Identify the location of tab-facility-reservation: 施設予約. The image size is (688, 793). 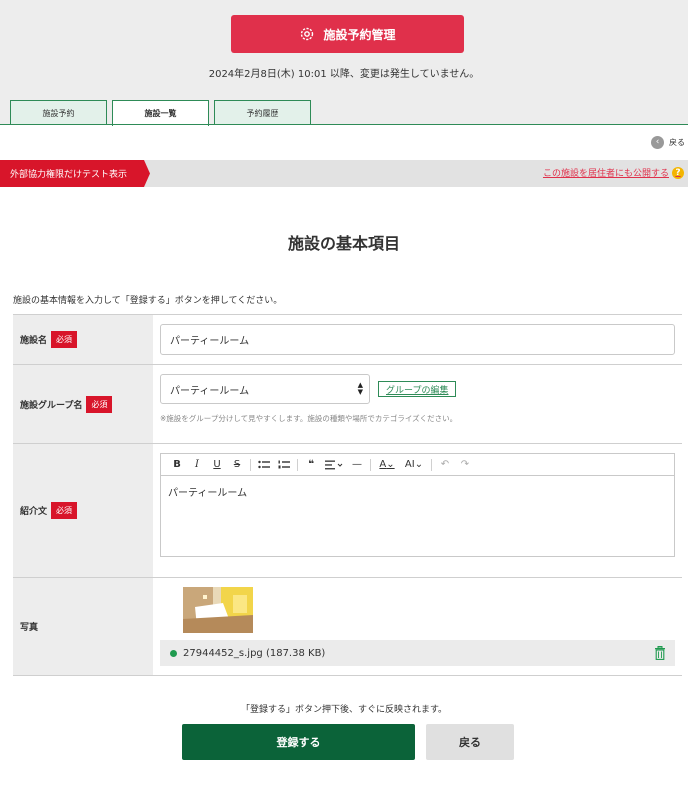
(58, 112).